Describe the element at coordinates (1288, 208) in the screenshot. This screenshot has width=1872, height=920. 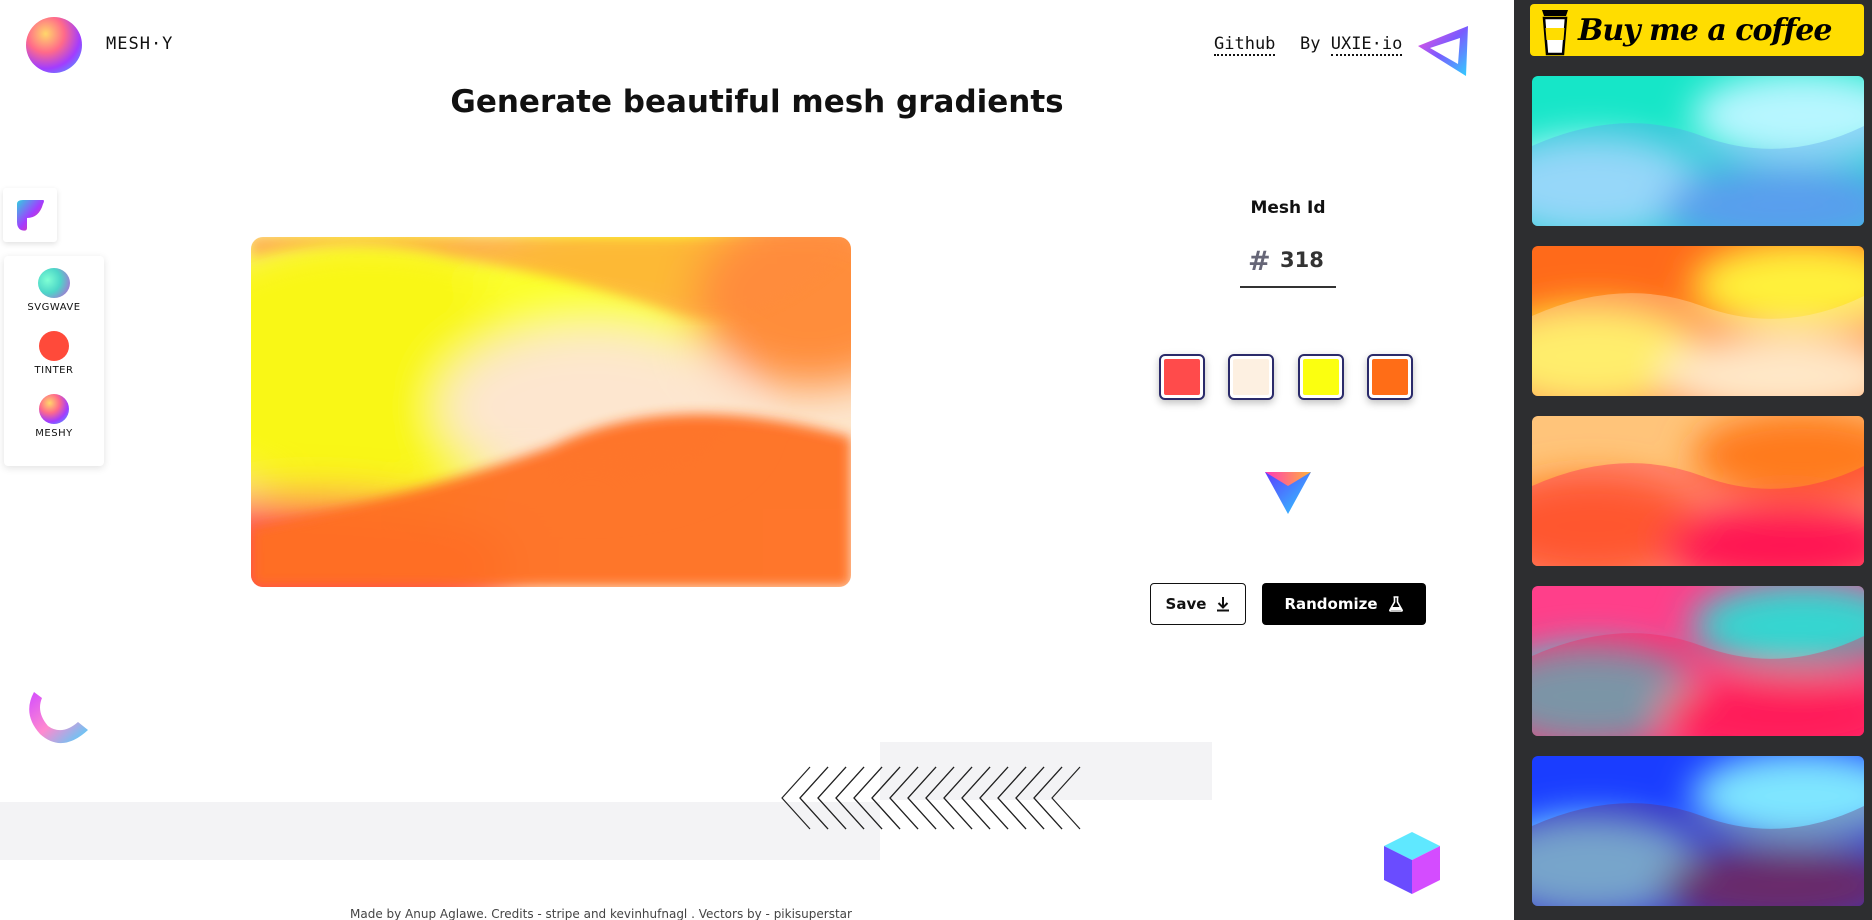
I see `mesh-id-label: Mesh Id` at that location.